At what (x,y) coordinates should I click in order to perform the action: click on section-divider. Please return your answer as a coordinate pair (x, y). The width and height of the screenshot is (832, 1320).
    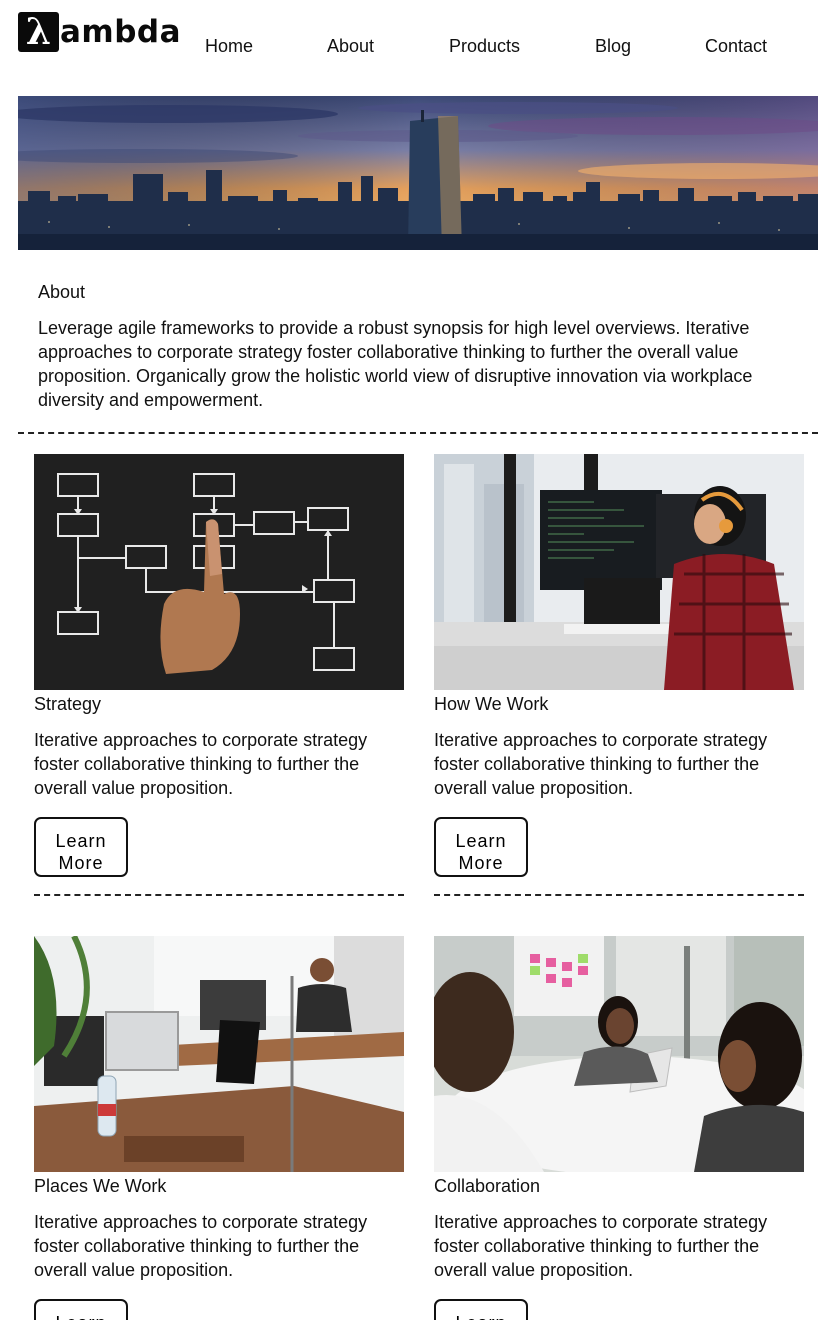
    Looking at the image, I should click on (418, 433).